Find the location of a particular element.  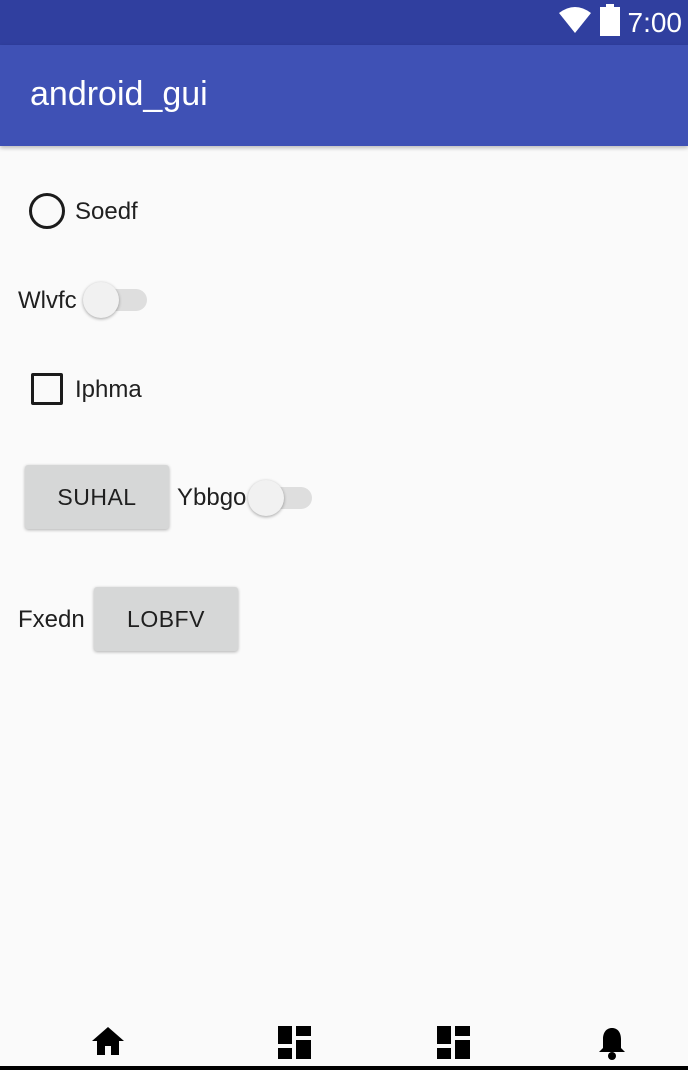

checkbox-iphma: Iphma is located at coordinates (89, 389).